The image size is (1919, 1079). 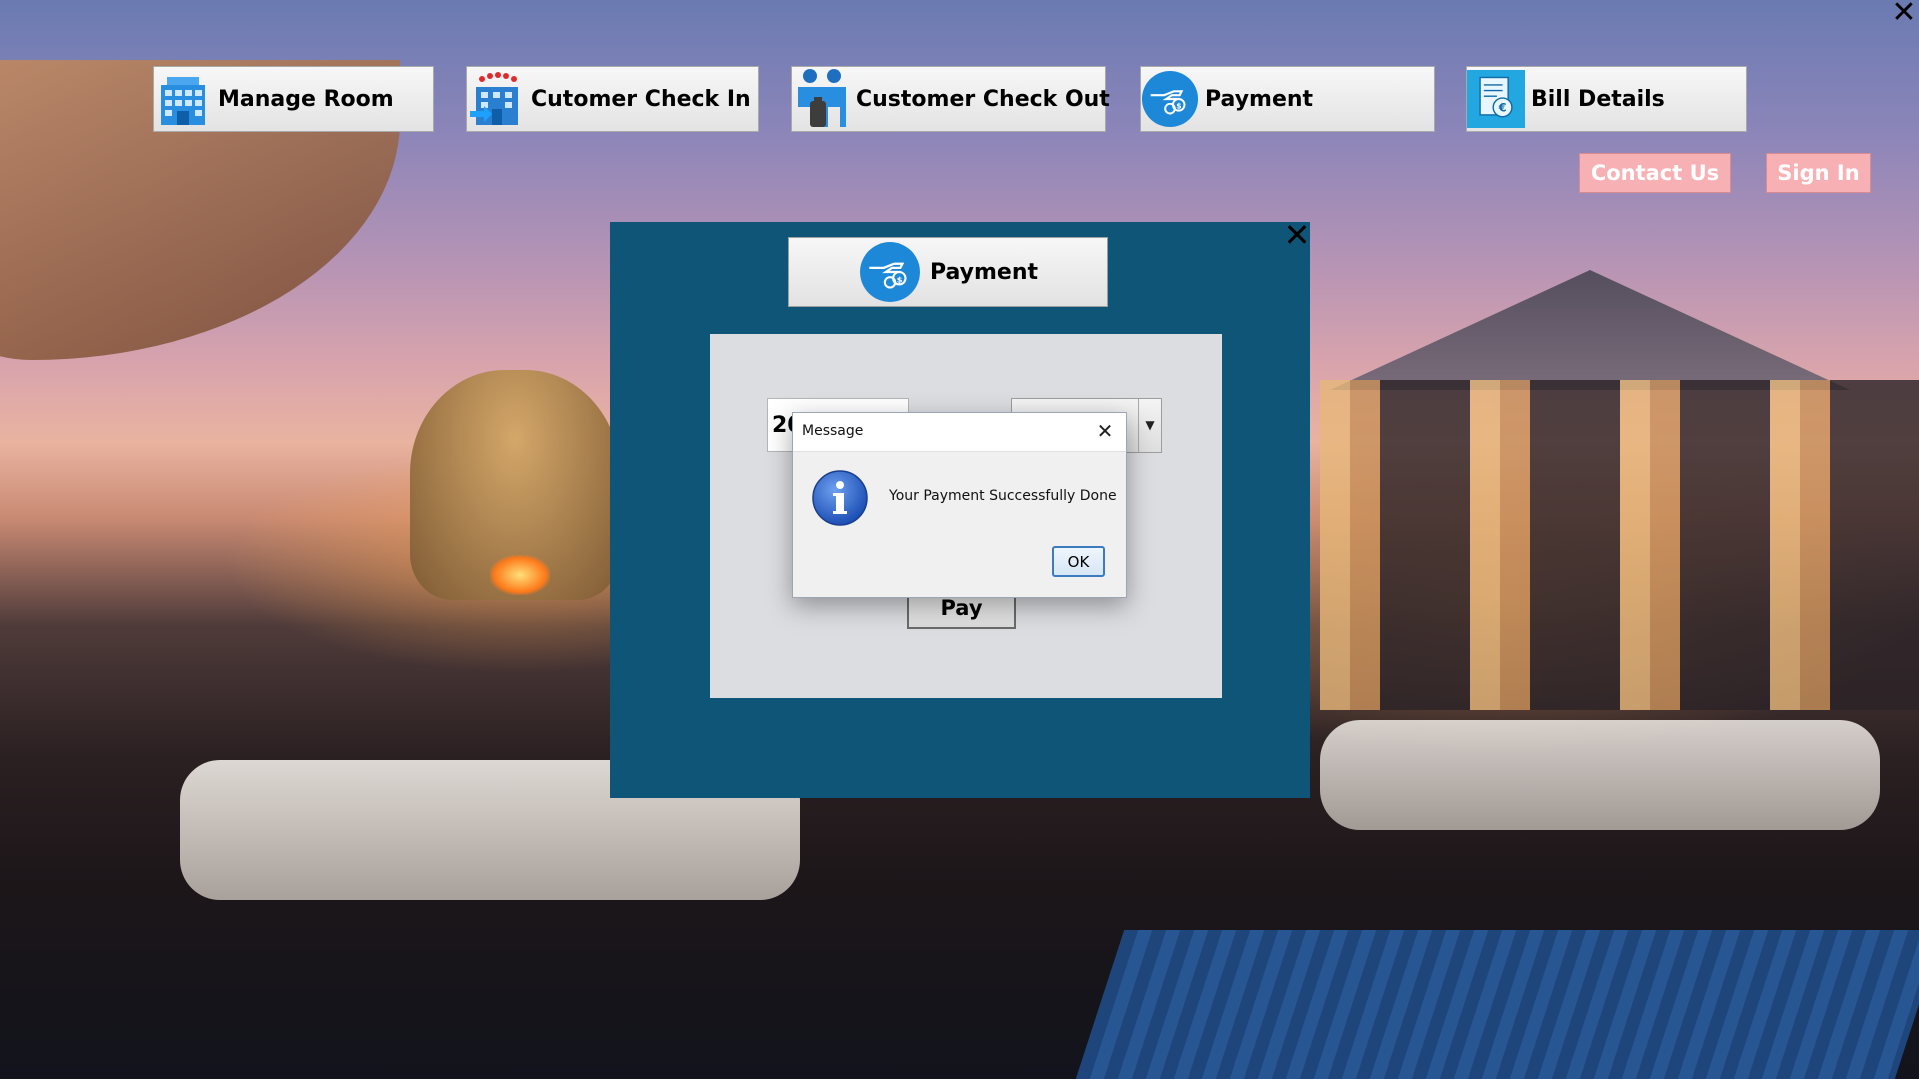 I want to click on bill-details-button: € Bill Details, so click(x=1606, y=99).